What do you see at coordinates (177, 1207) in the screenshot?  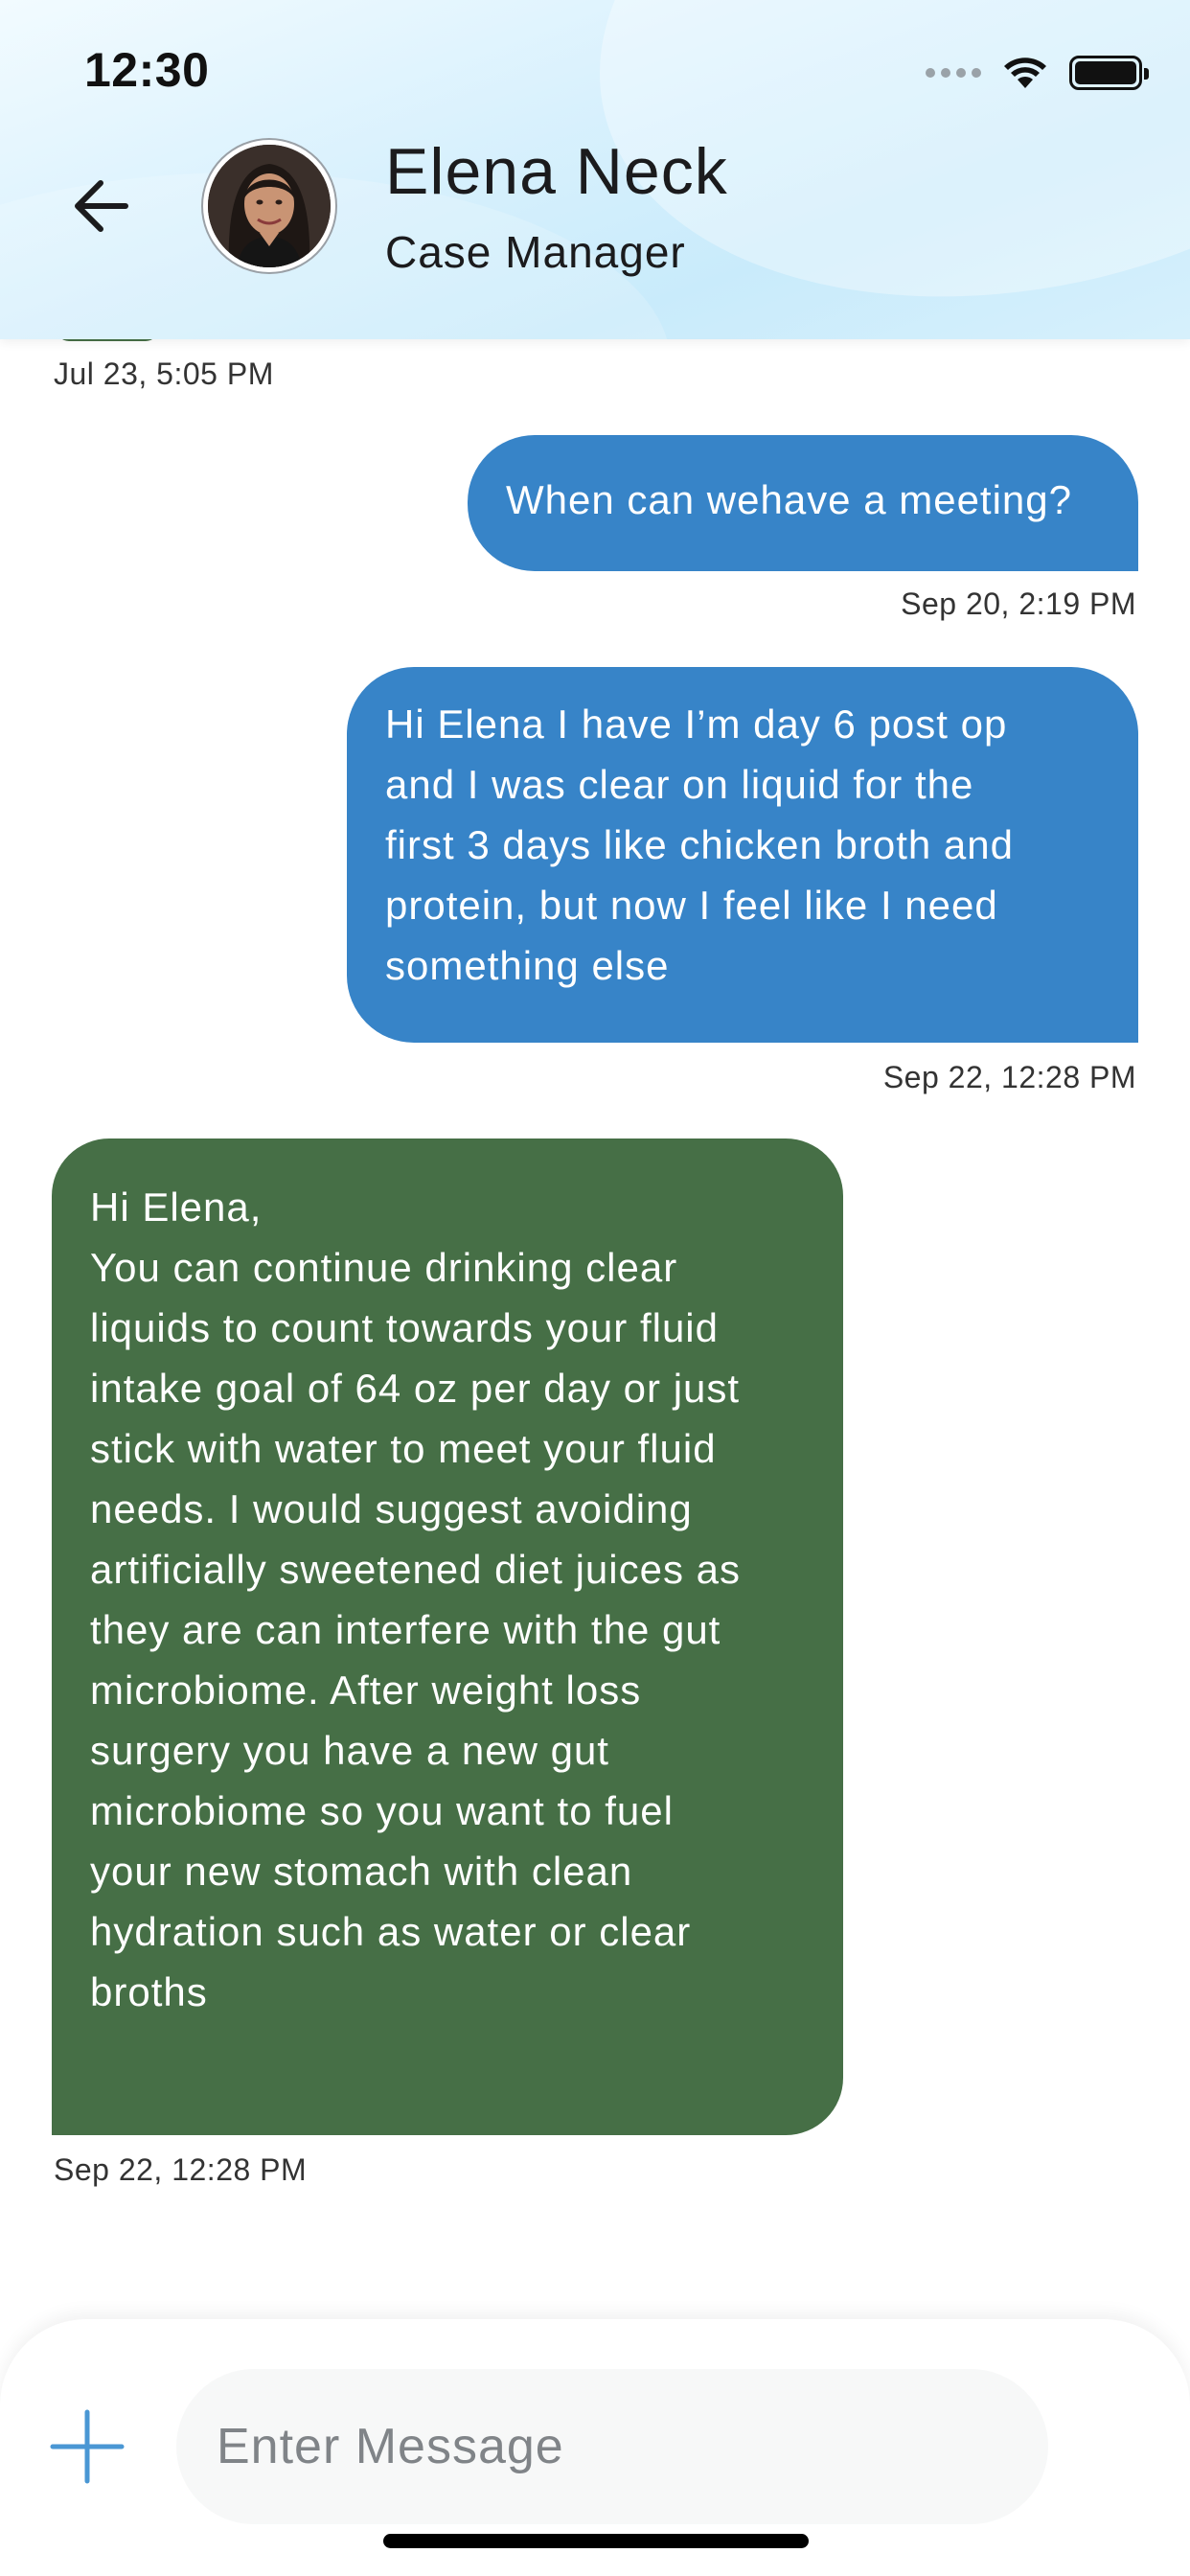 I see `message-line: Hi Elena,` at bounding box center [177, 1207].